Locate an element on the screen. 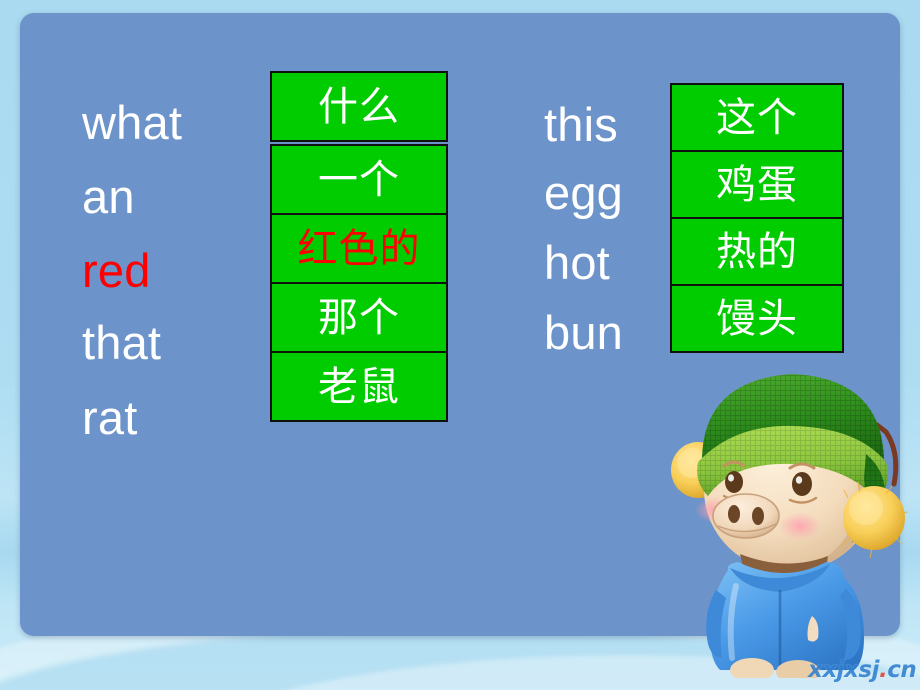 This screenshot has height=690, width=920. left-word-0: what is located at coordinates (132, 122).